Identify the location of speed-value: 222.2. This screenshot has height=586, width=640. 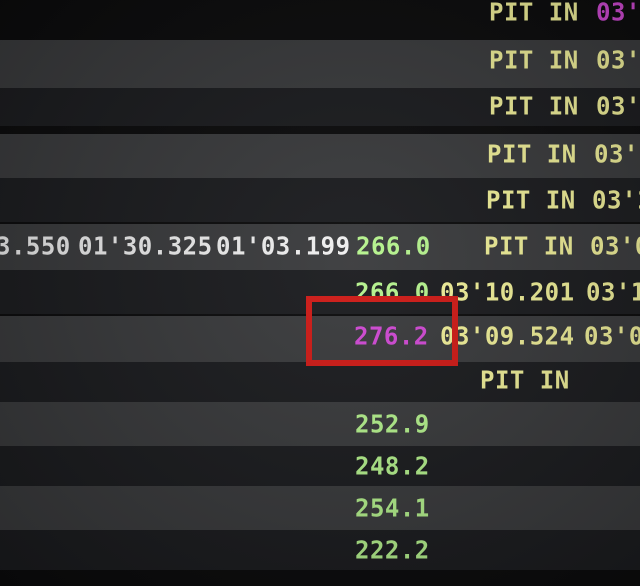
(392, 550).